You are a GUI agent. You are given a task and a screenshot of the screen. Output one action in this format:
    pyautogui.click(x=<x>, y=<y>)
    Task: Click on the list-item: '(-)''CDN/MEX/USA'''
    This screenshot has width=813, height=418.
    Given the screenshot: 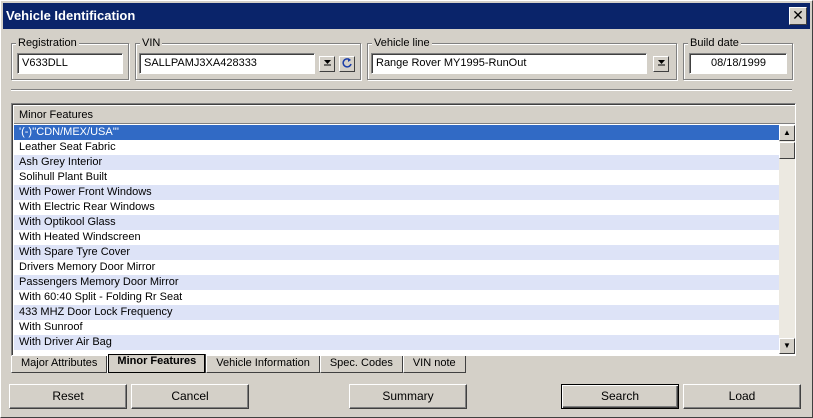 What is the action you would take?
    pyautogui.click(x=396, y=132)
    